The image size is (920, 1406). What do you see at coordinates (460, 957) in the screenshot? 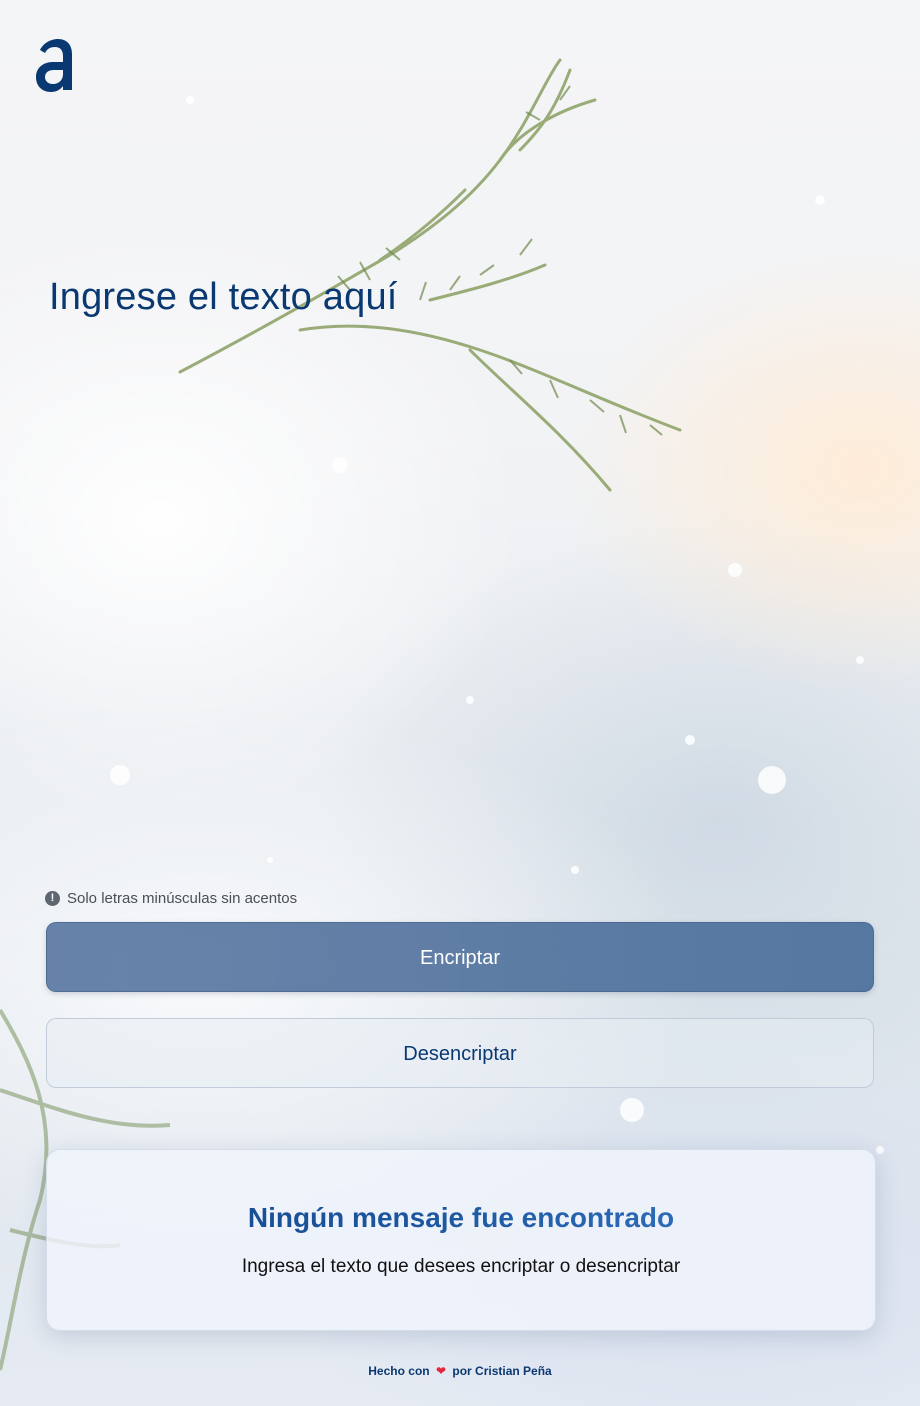
I see `encrypt-button: Encriptar` at bounding box center [460, 957].